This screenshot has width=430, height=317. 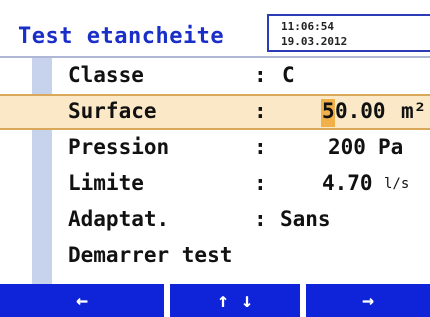 I want to click on softkey-up-down: ↑ ↓, so click(x=235, y=300).